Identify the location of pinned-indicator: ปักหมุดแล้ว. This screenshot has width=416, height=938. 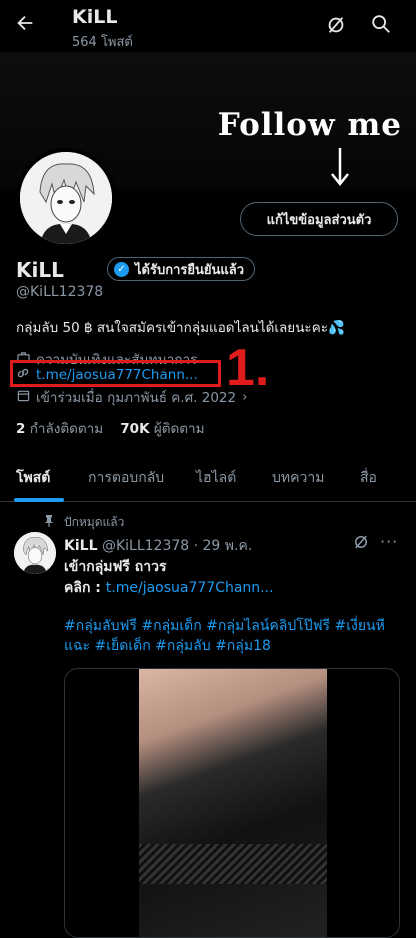
(84, 522).